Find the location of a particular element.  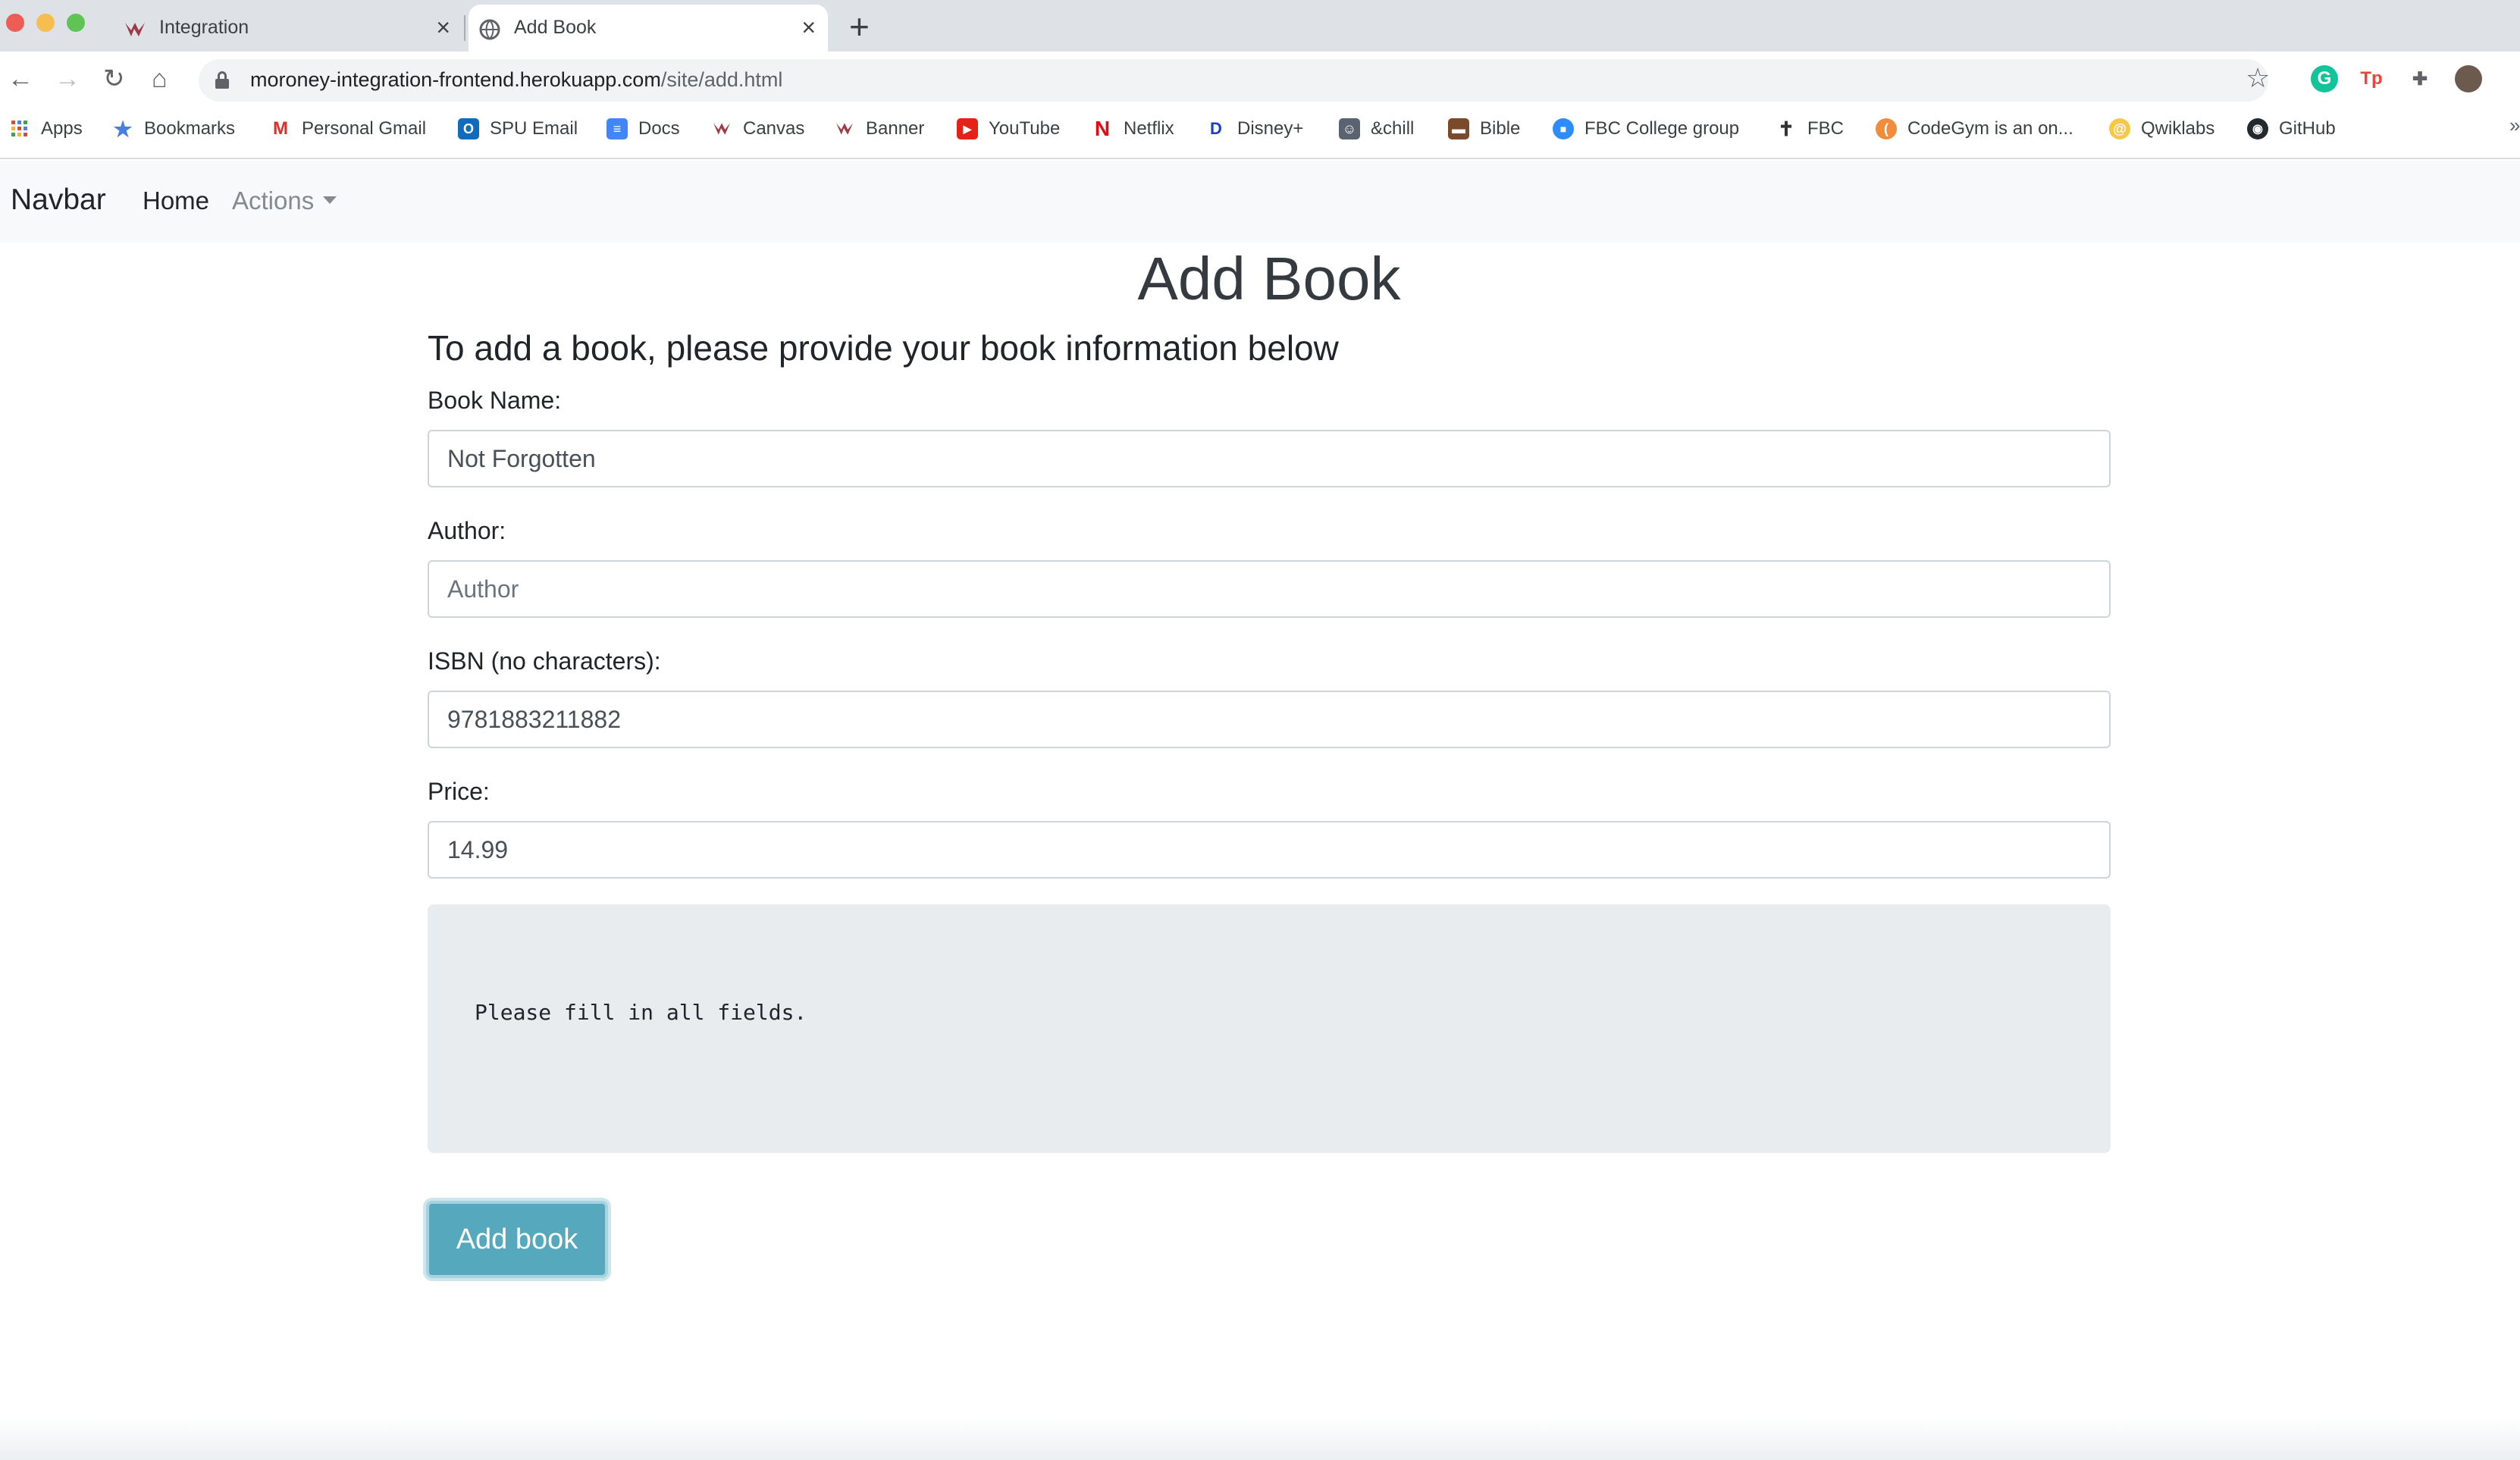

netflix-icon: N is located at coordinates (1102, 129).